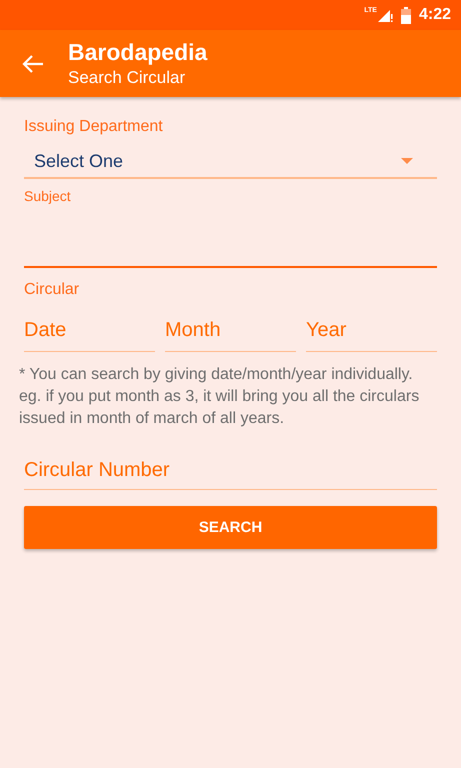 This screenshot has width=461, height=768. What do you see at coordinates (89, 333) in the screenshot?
I see `date-part-field: Date` at bounding box center [89, 333].